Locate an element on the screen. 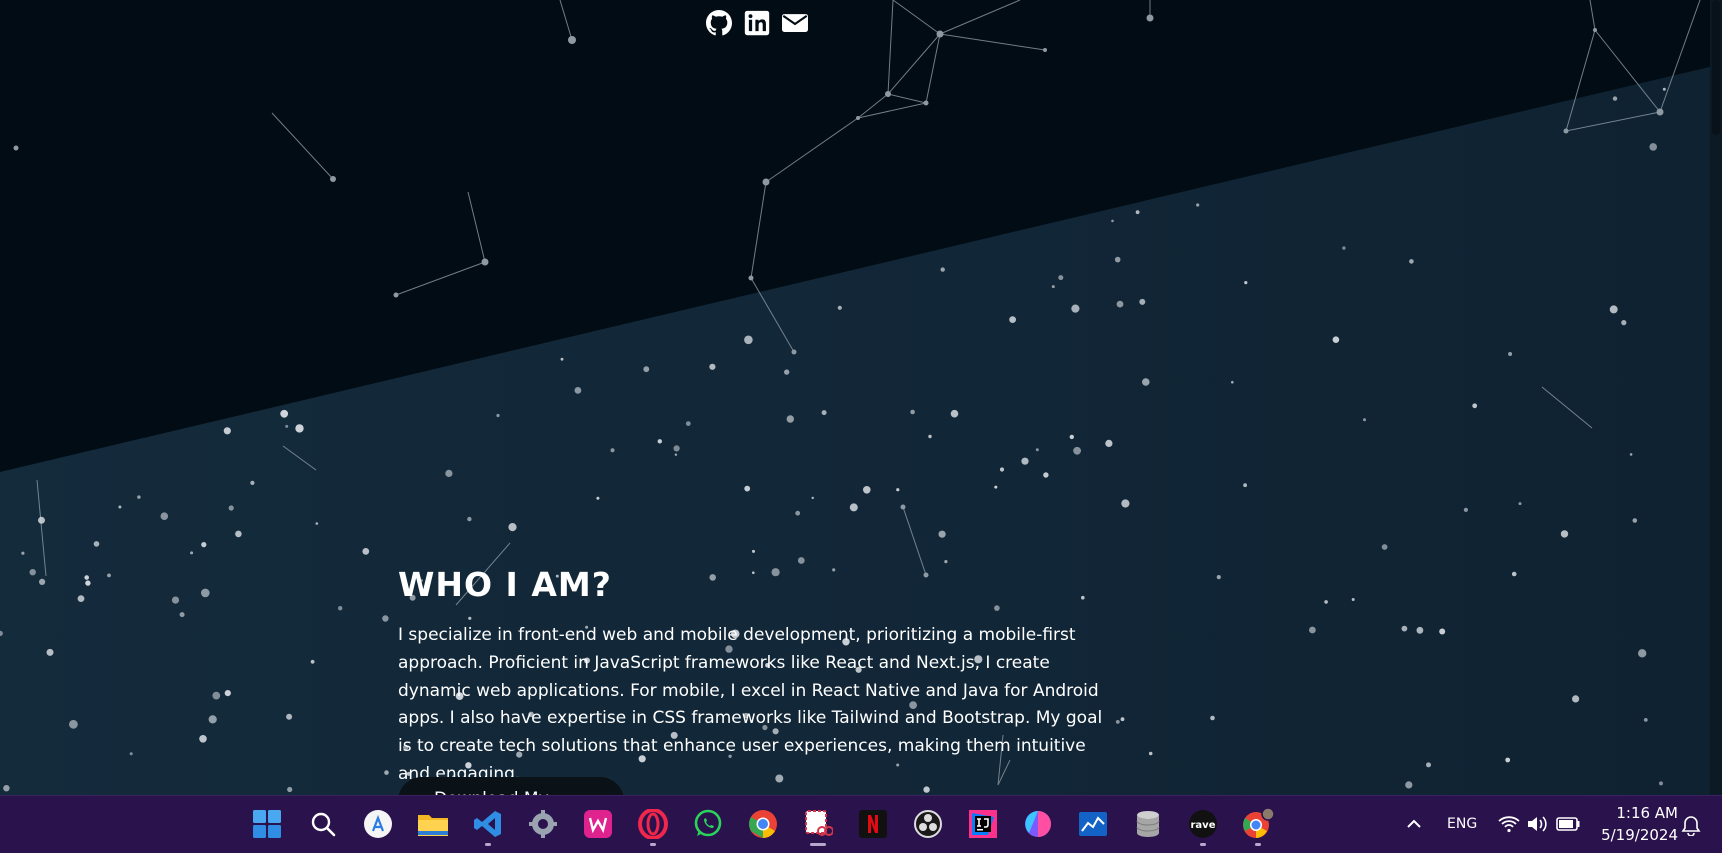  tray-overflow-chevron-icon is located at coordinates (1414, 824).